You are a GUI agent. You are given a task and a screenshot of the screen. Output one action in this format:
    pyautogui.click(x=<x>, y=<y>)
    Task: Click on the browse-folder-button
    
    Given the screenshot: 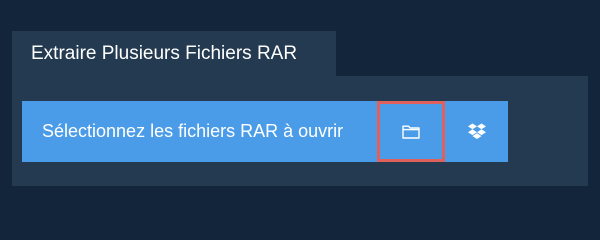 What is the action you would take?
    pyautogui.click(x=411, y=131)
    